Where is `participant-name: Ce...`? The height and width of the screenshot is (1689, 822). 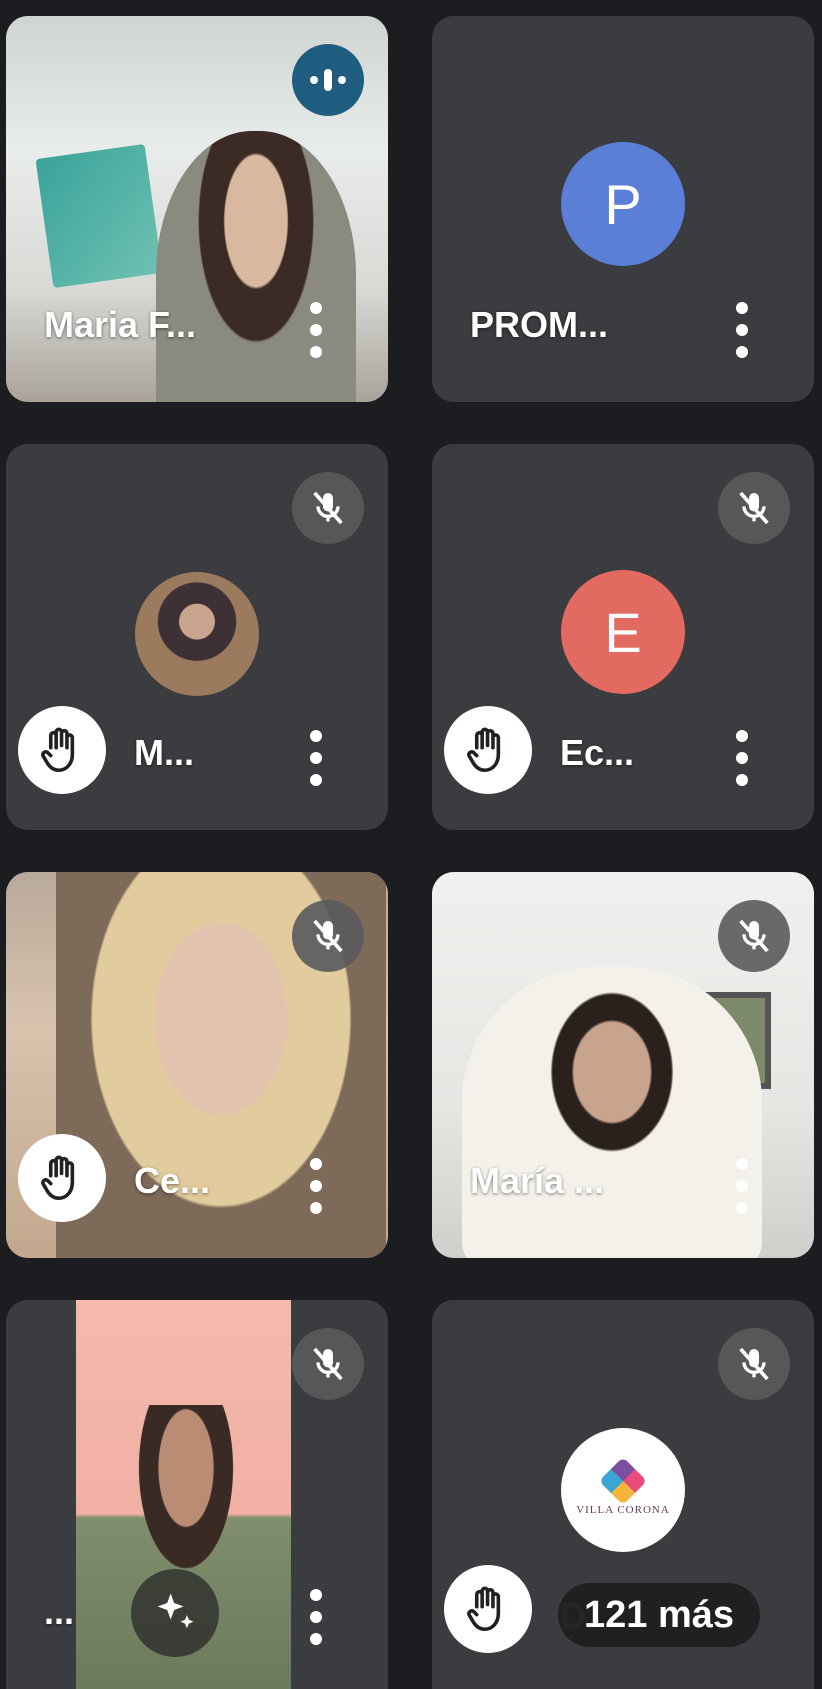
participant-name: Ce... is located at coordinates (172, 1180).